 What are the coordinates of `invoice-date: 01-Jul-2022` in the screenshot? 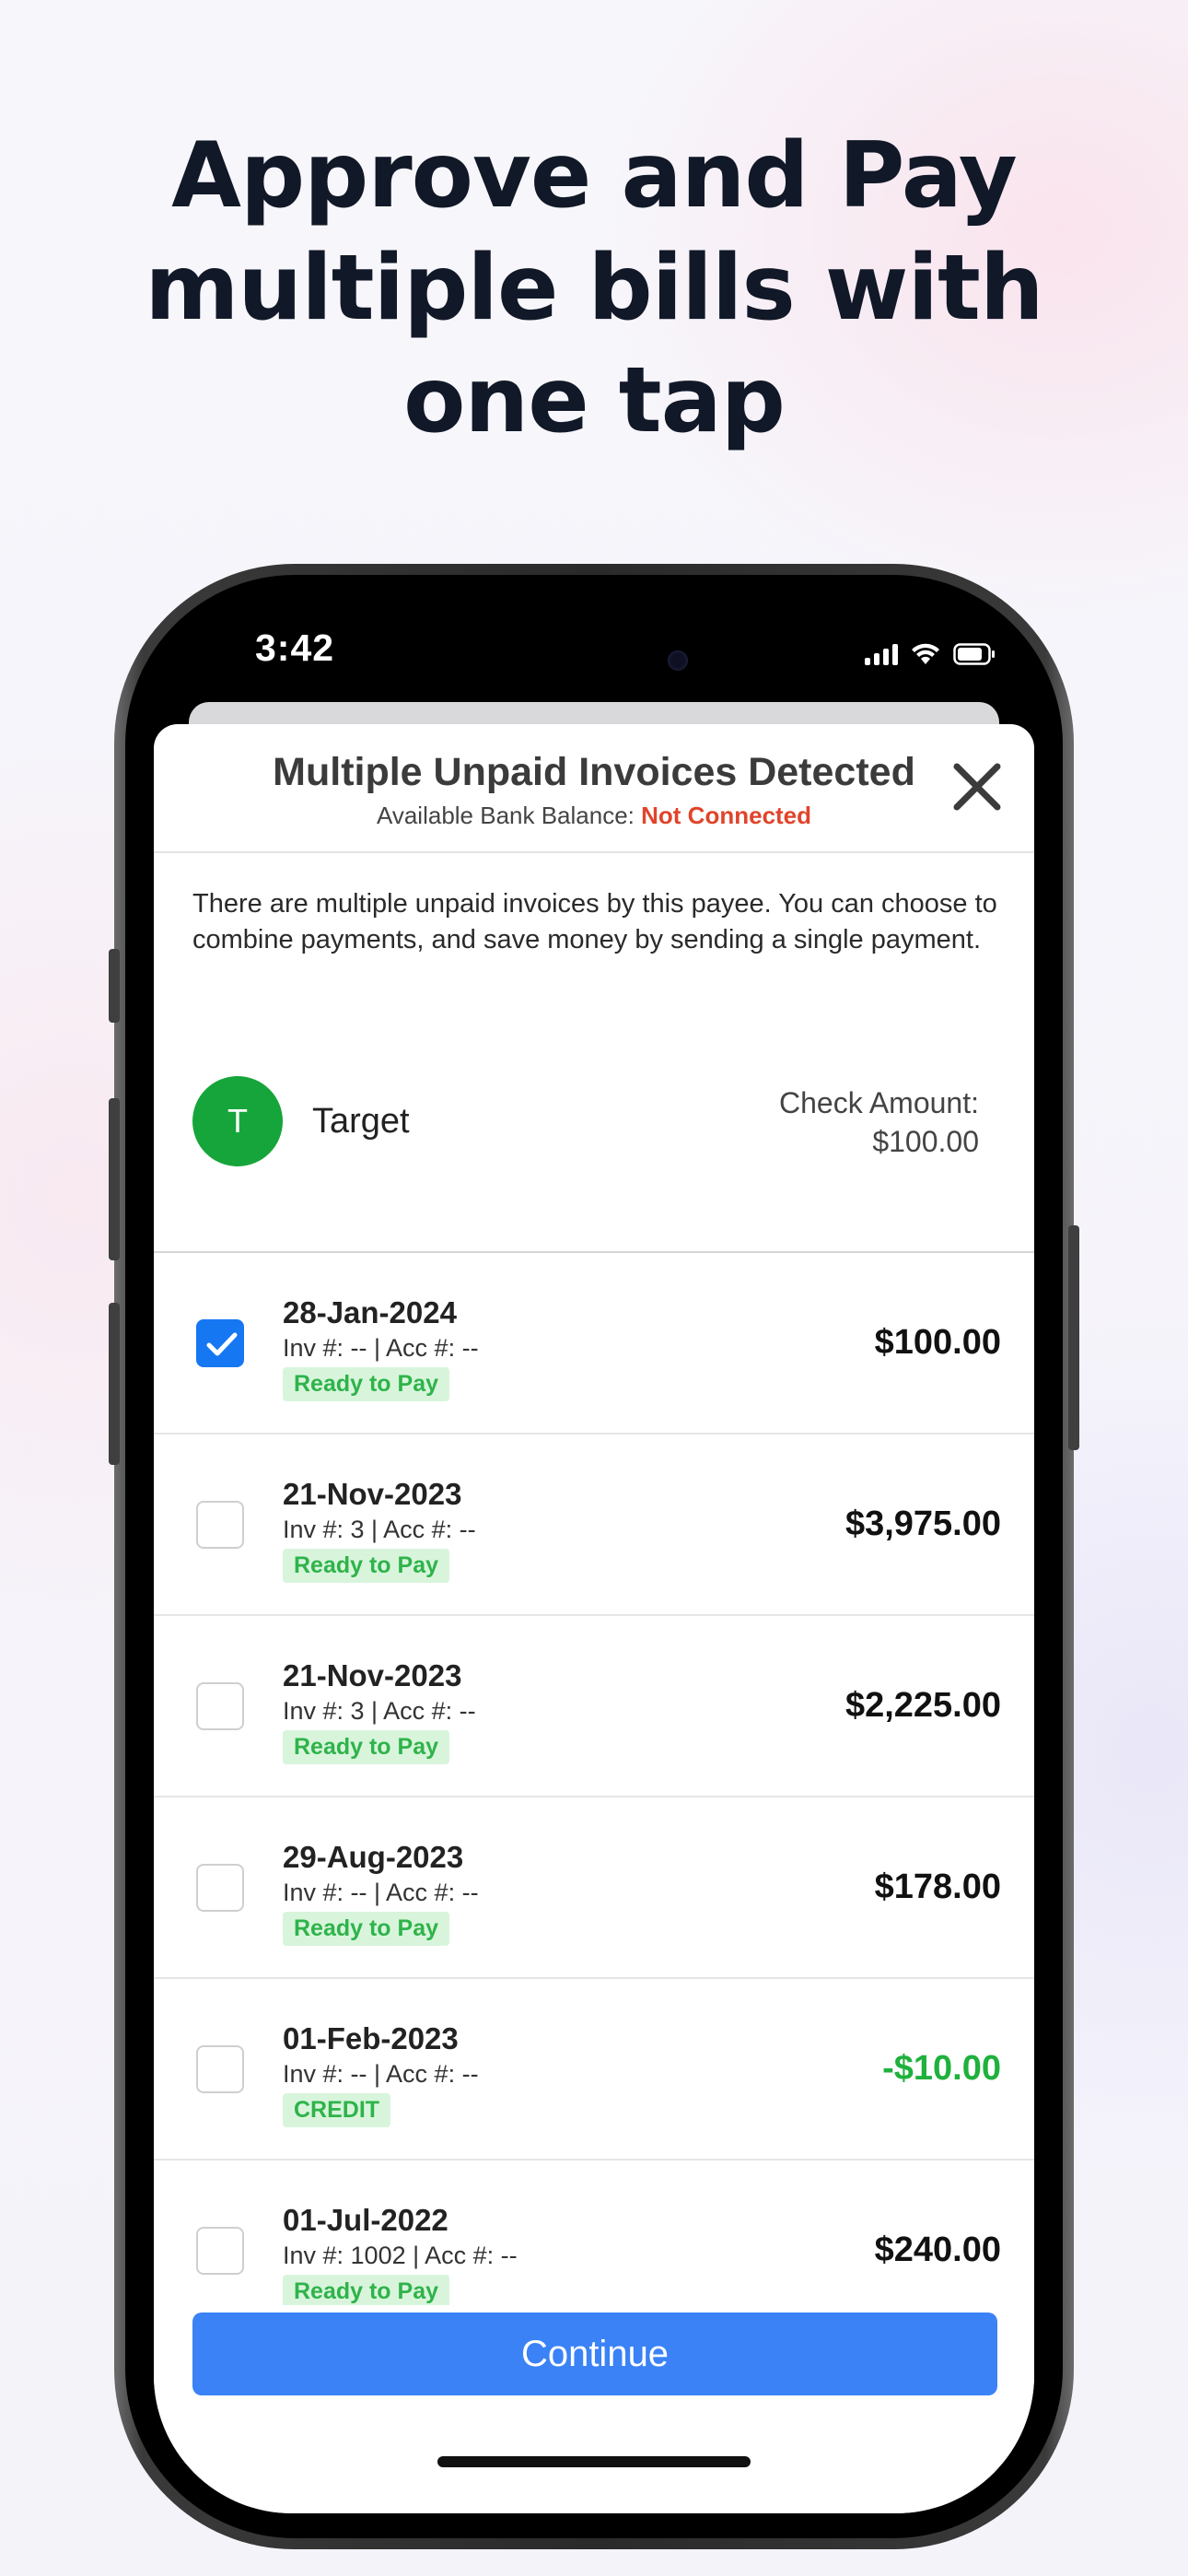 It's located at (365, 2220).